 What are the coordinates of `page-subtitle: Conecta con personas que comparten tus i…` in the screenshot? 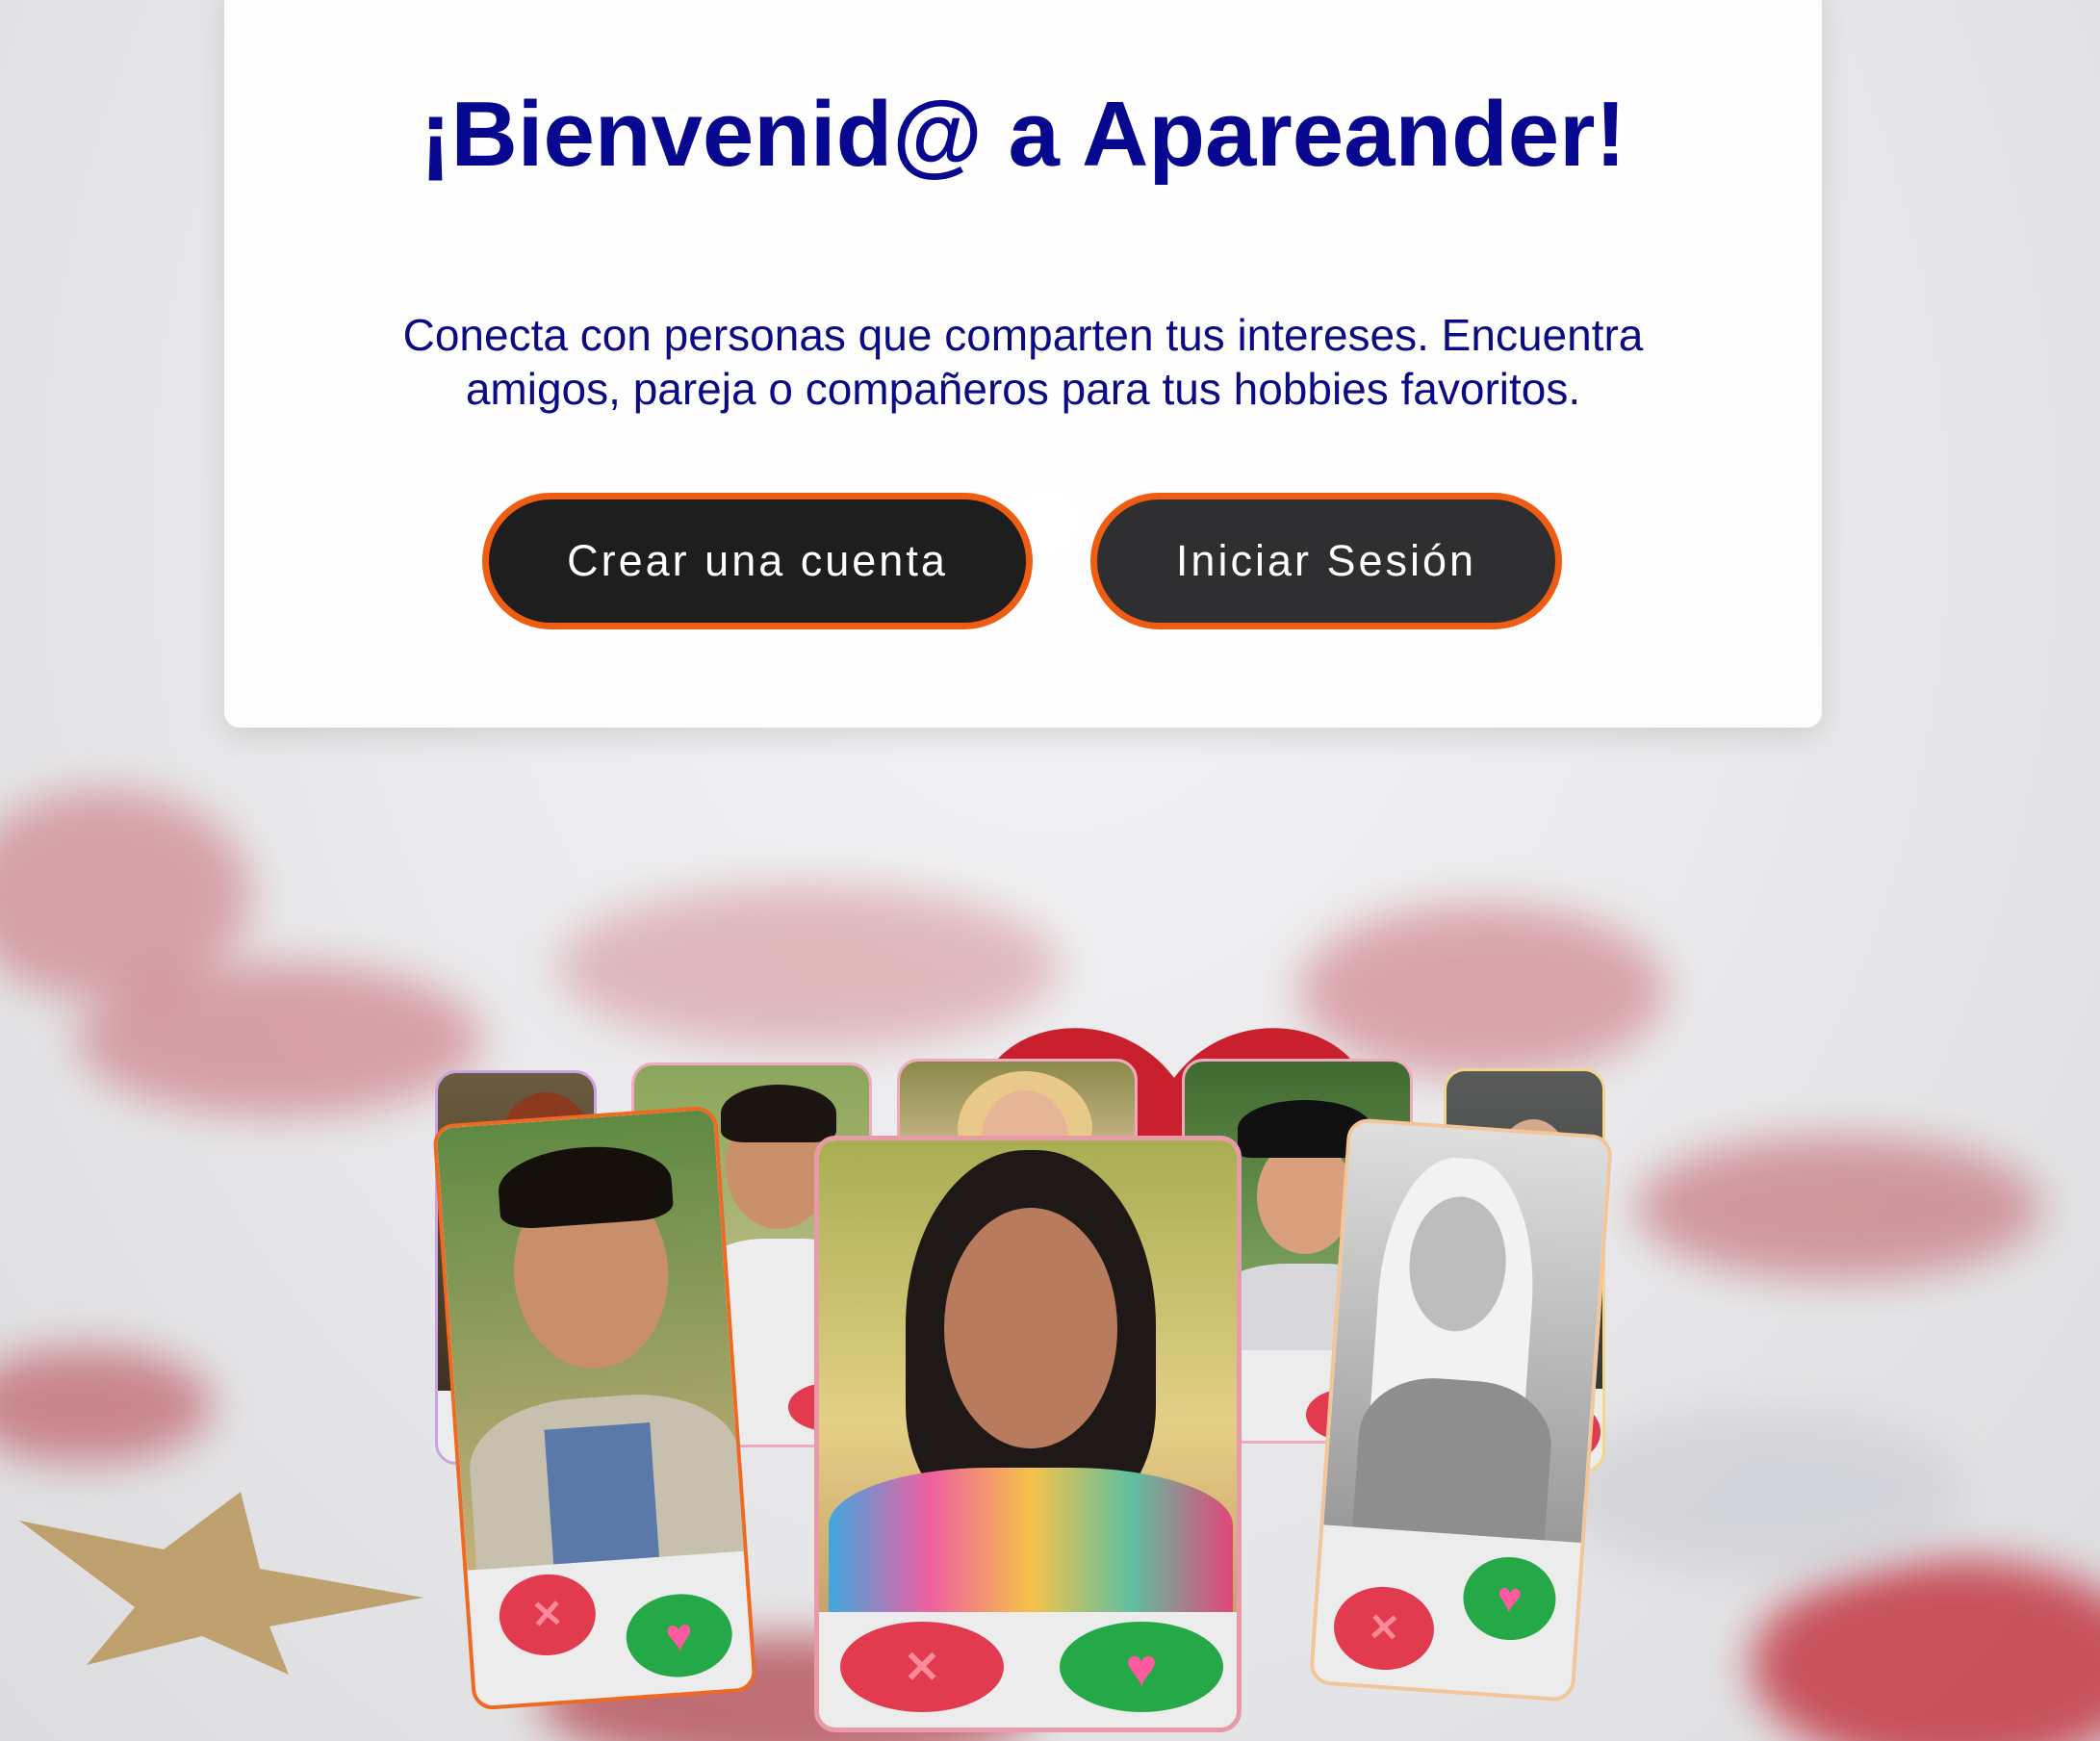 It's located at (1023, 362).